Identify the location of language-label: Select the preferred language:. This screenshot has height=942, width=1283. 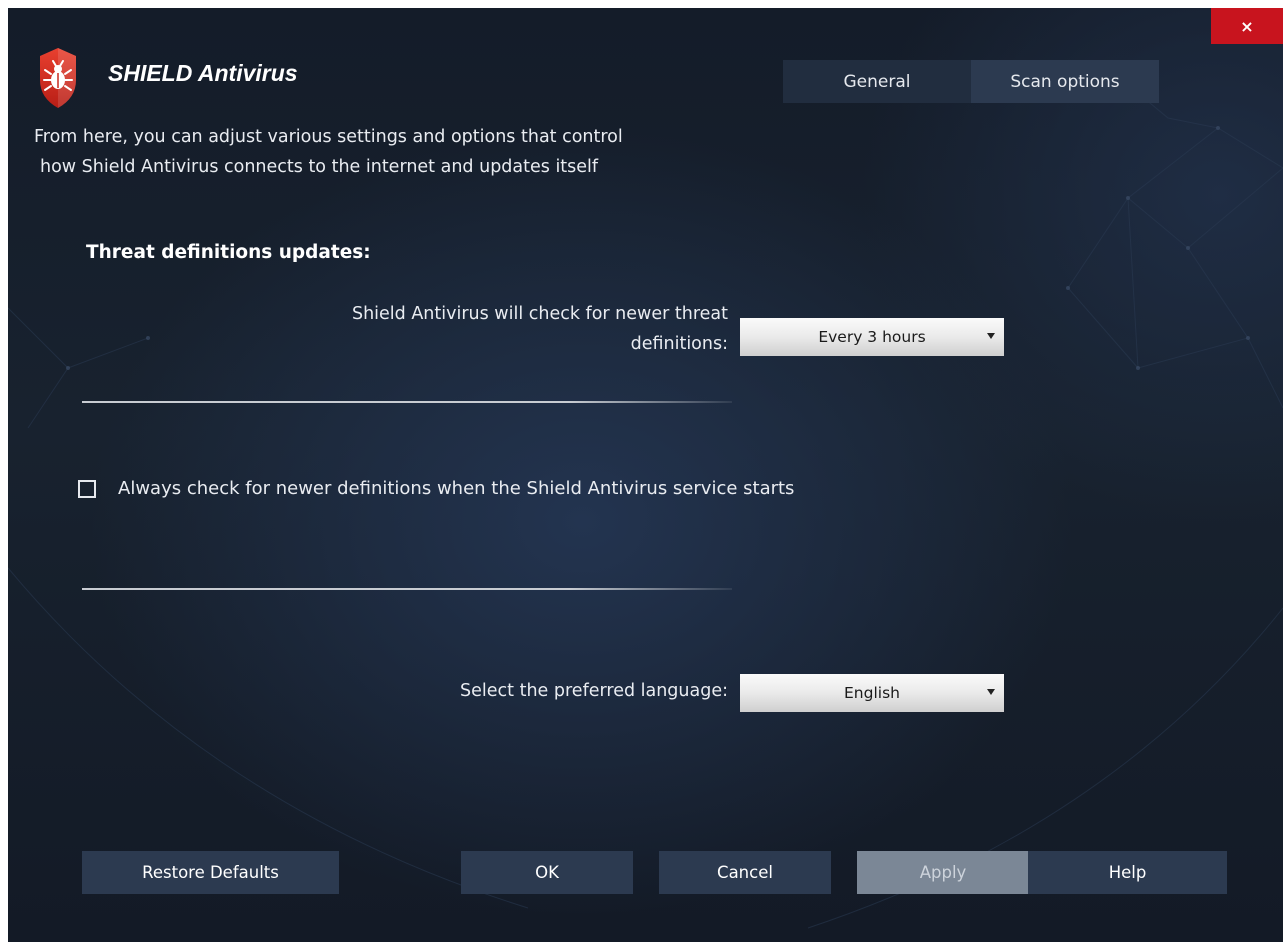
(594, 691).